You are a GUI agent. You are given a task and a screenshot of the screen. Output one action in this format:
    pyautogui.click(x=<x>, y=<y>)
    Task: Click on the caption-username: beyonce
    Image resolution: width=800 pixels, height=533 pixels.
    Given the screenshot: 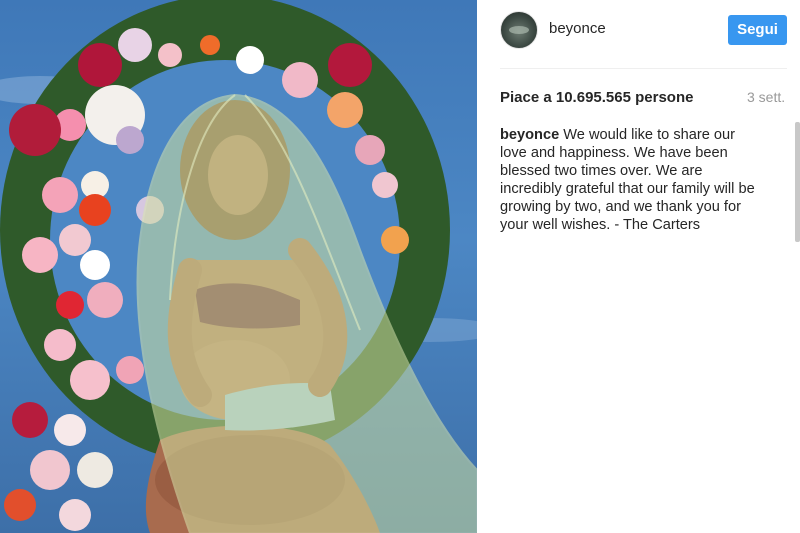 What is the action you would take?
    pyautogui.click(x=529, y=135)
    